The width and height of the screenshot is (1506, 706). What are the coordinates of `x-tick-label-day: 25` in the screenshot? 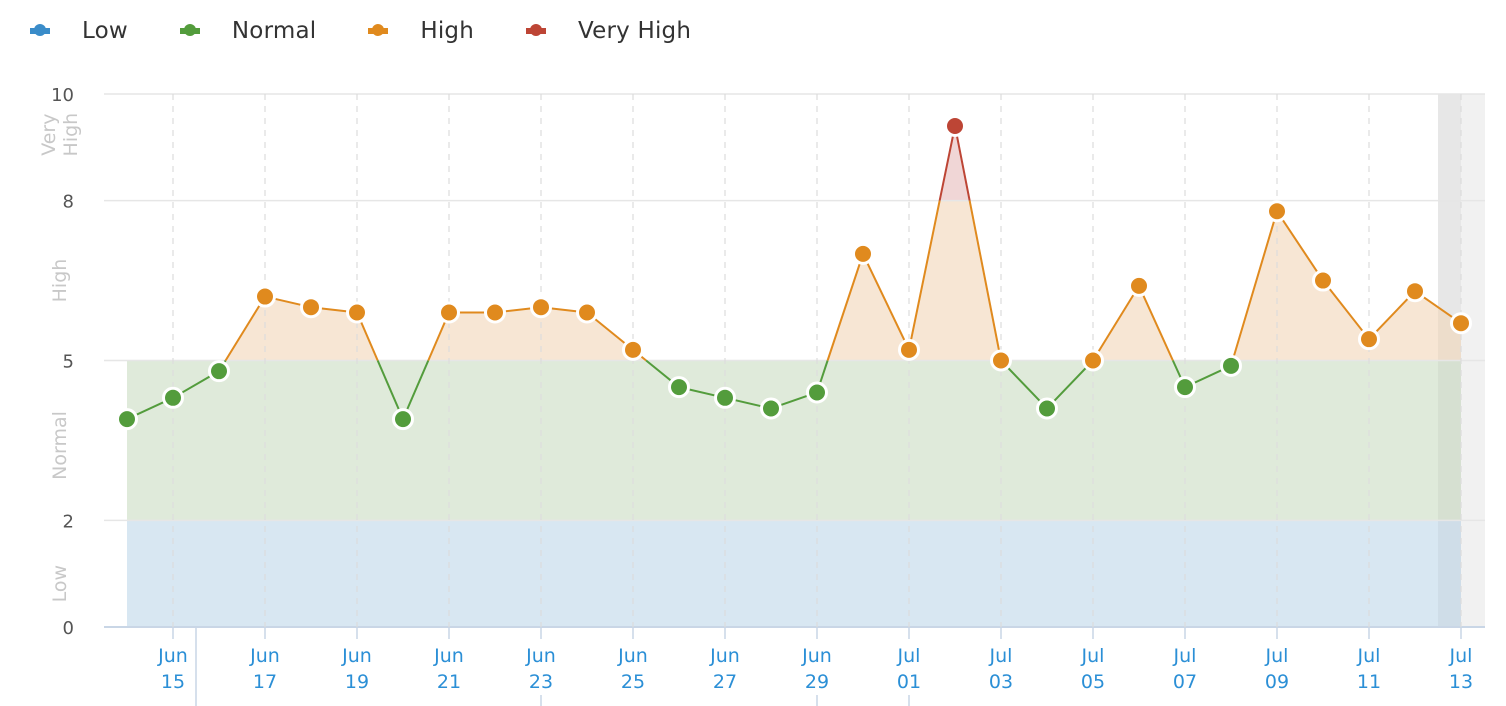 It's located at (633, 682).